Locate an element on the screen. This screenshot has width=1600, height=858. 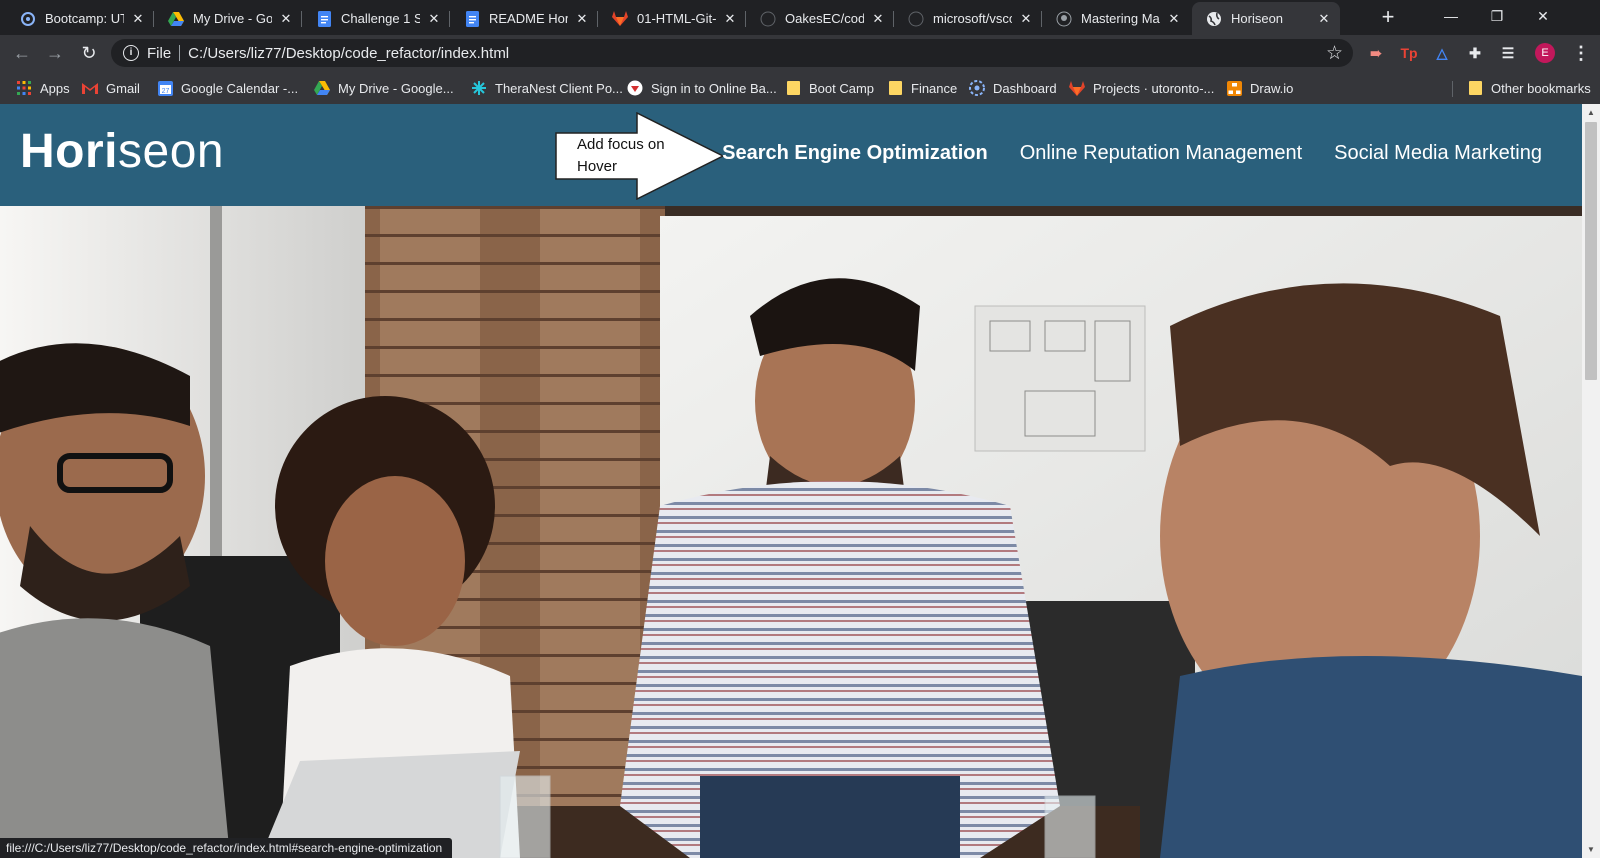
google-calendar-icon: 27 is located at coordinates (165, 88).